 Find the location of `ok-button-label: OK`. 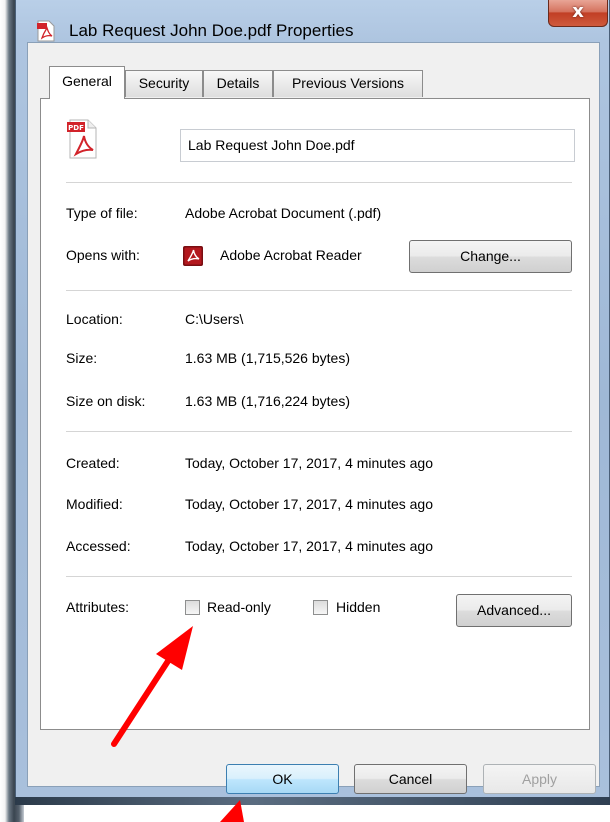

ok-button-label: OK is located at coordinates (282, 779).